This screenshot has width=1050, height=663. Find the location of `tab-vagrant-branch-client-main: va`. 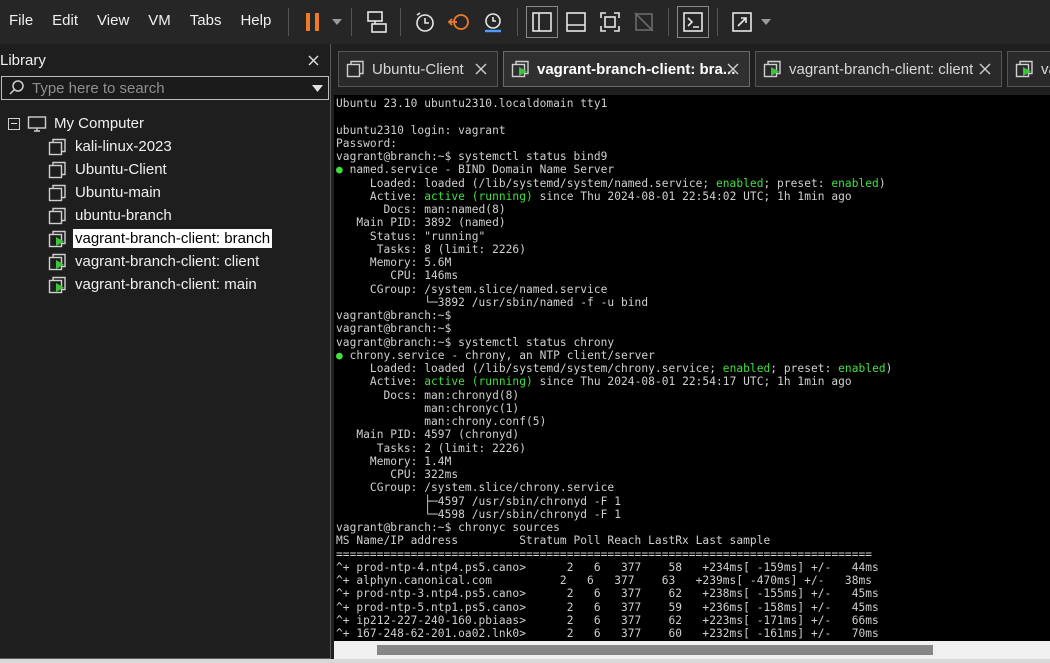

tab-vagrant-branch-client-main: va is located at coordinates (1028, 69).